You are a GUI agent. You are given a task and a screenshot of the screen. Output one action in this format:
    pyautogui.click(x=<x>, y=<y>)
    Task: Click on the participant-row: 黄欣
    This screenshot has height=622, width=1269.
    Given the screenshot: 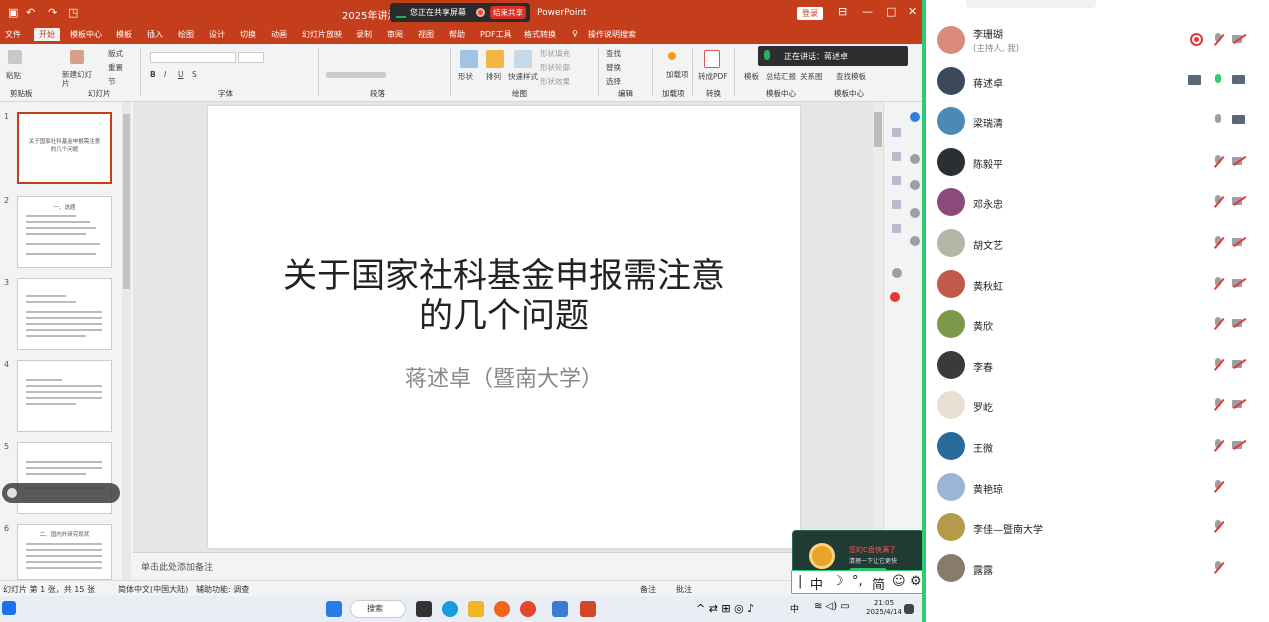 What is the action you would take?
    pyautogui.click(x=1097, y=324)
    